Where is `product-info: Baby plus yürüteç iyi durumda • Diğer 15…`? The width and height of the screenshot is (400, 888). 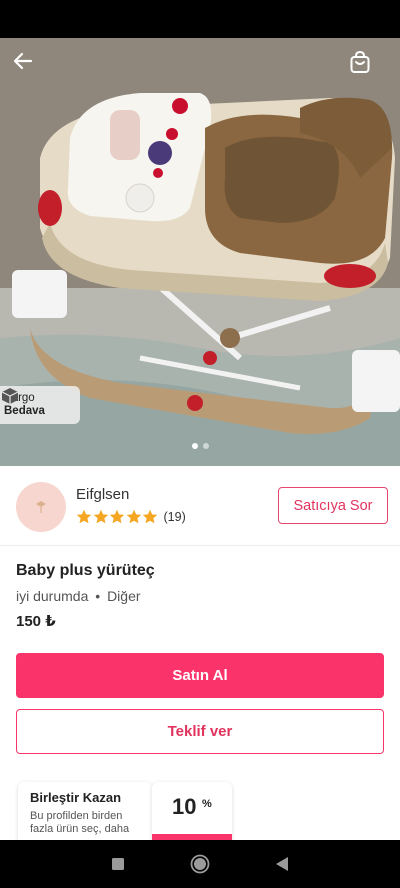
product-info: Baby plus yürüteç iyi durumda • Diğer 15… is located at coordinates (200, 596).